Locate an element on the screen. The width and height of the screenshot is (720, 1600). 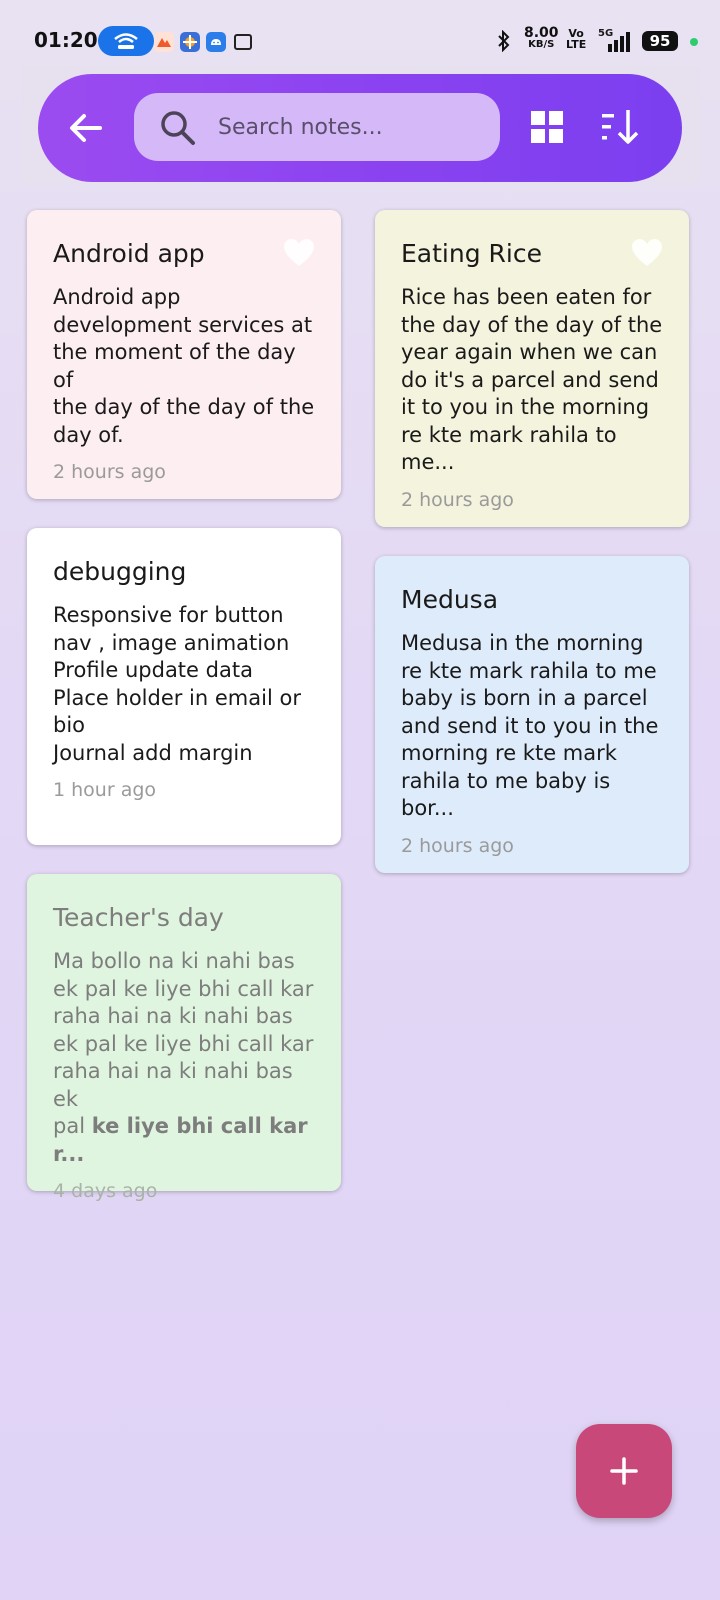
network-speed-value: 8.00 is located at coordinates (541, 33).